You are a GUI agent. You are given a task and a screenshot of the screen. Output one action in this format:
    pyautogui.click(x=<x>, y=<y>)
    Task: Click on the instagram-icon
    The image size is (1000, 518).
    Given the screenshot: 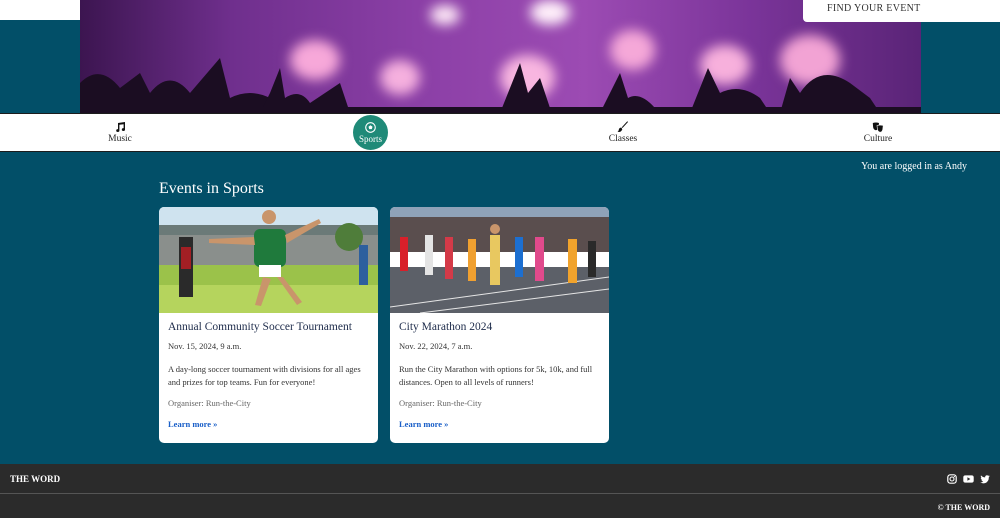 What is the action you would take?
    pyautogui.click(x=952, y=479)
    